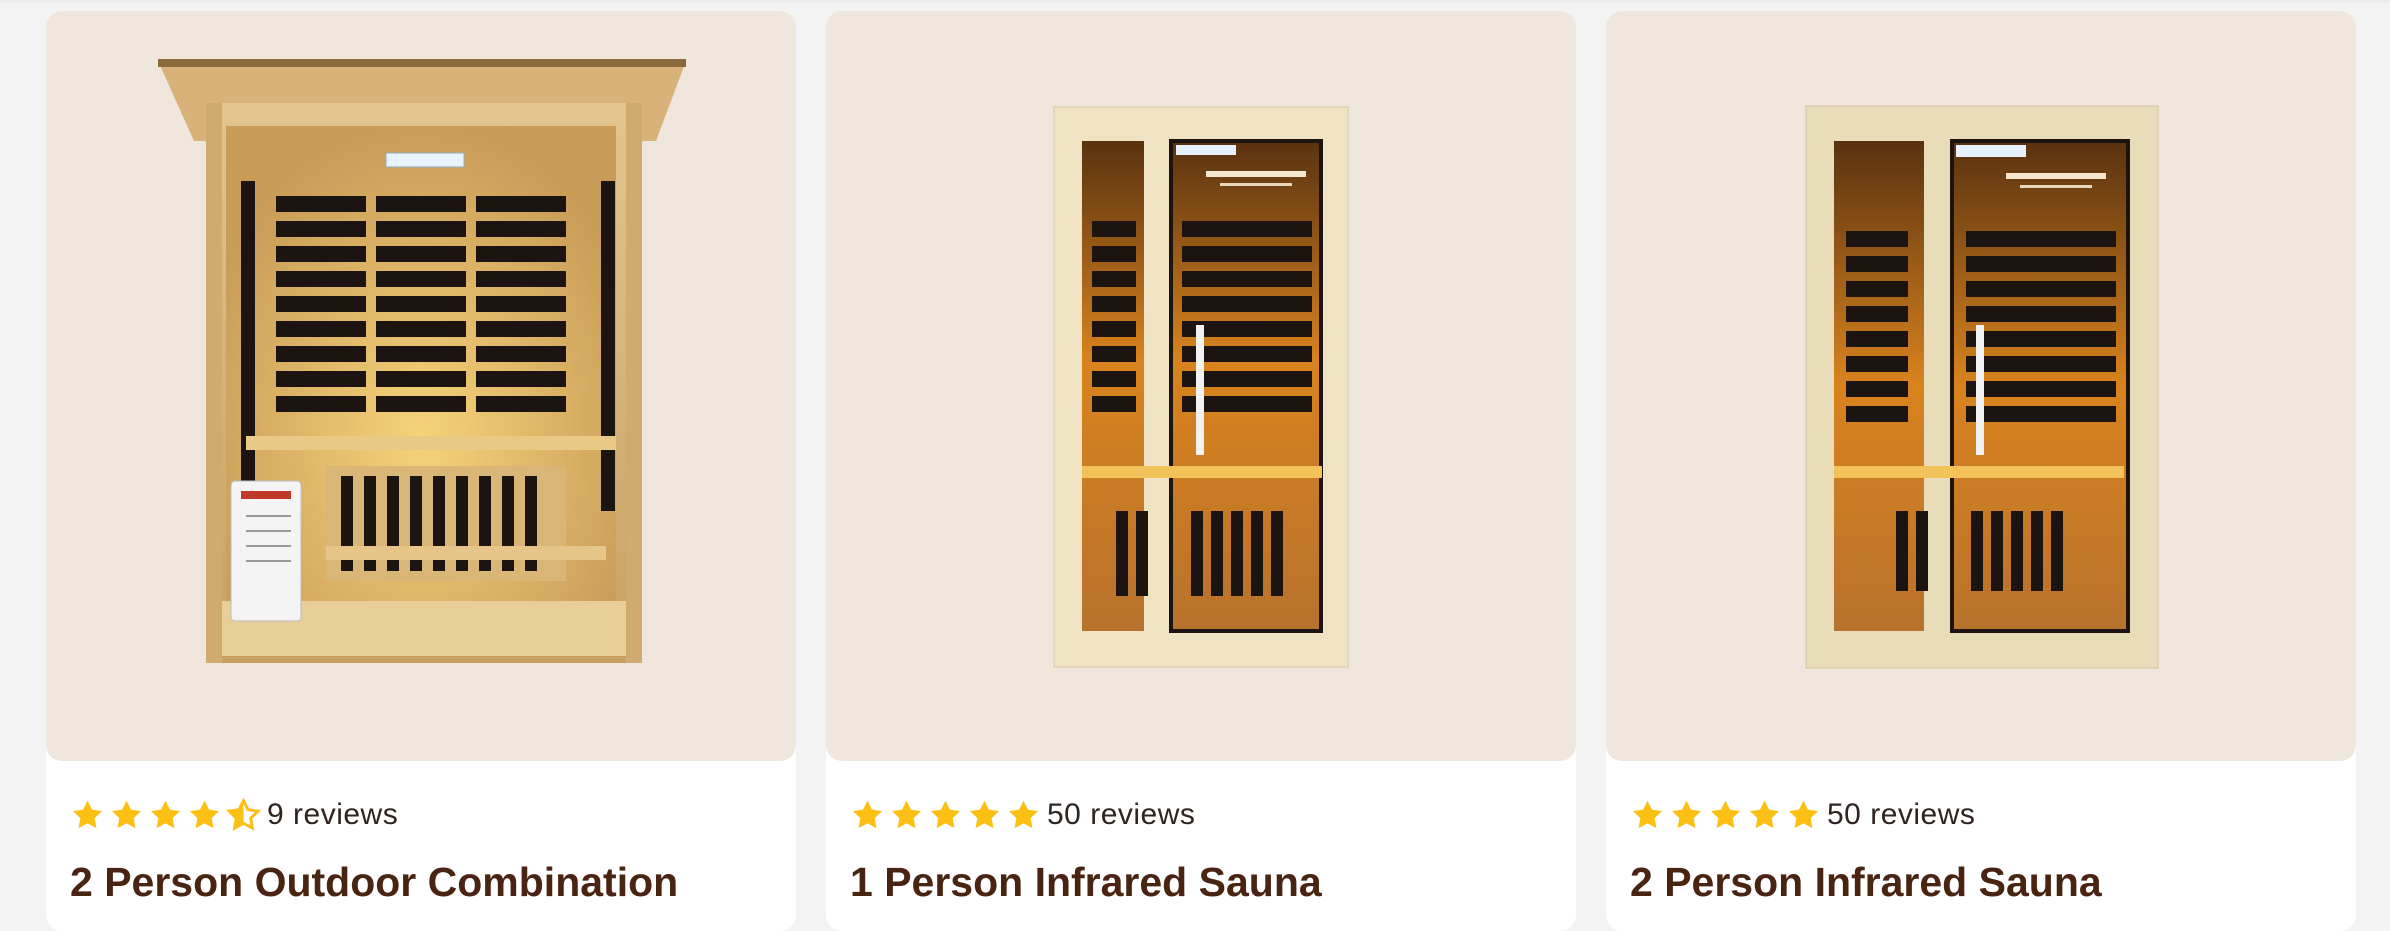  I want to click on sauna-1-person-image, so click(1201, 387).